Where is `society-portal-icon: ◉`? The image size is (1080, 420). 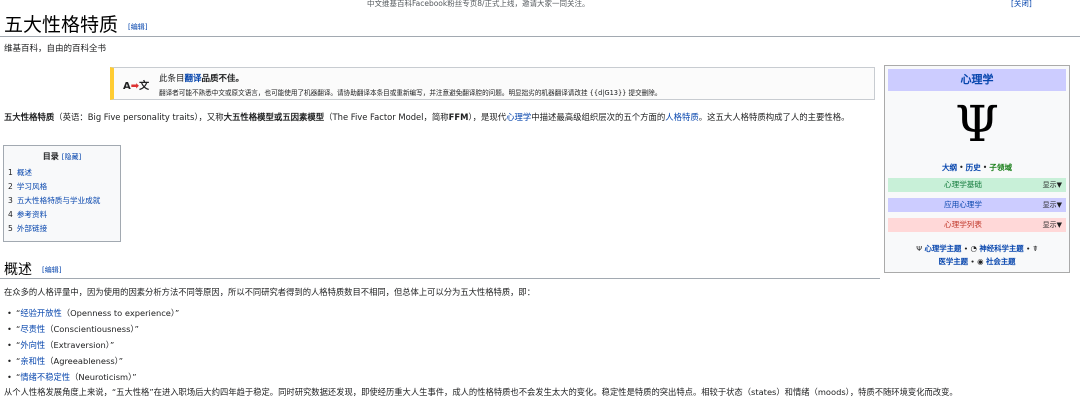
society-portal-icon: ◉ is located at coordinates (980, 261).